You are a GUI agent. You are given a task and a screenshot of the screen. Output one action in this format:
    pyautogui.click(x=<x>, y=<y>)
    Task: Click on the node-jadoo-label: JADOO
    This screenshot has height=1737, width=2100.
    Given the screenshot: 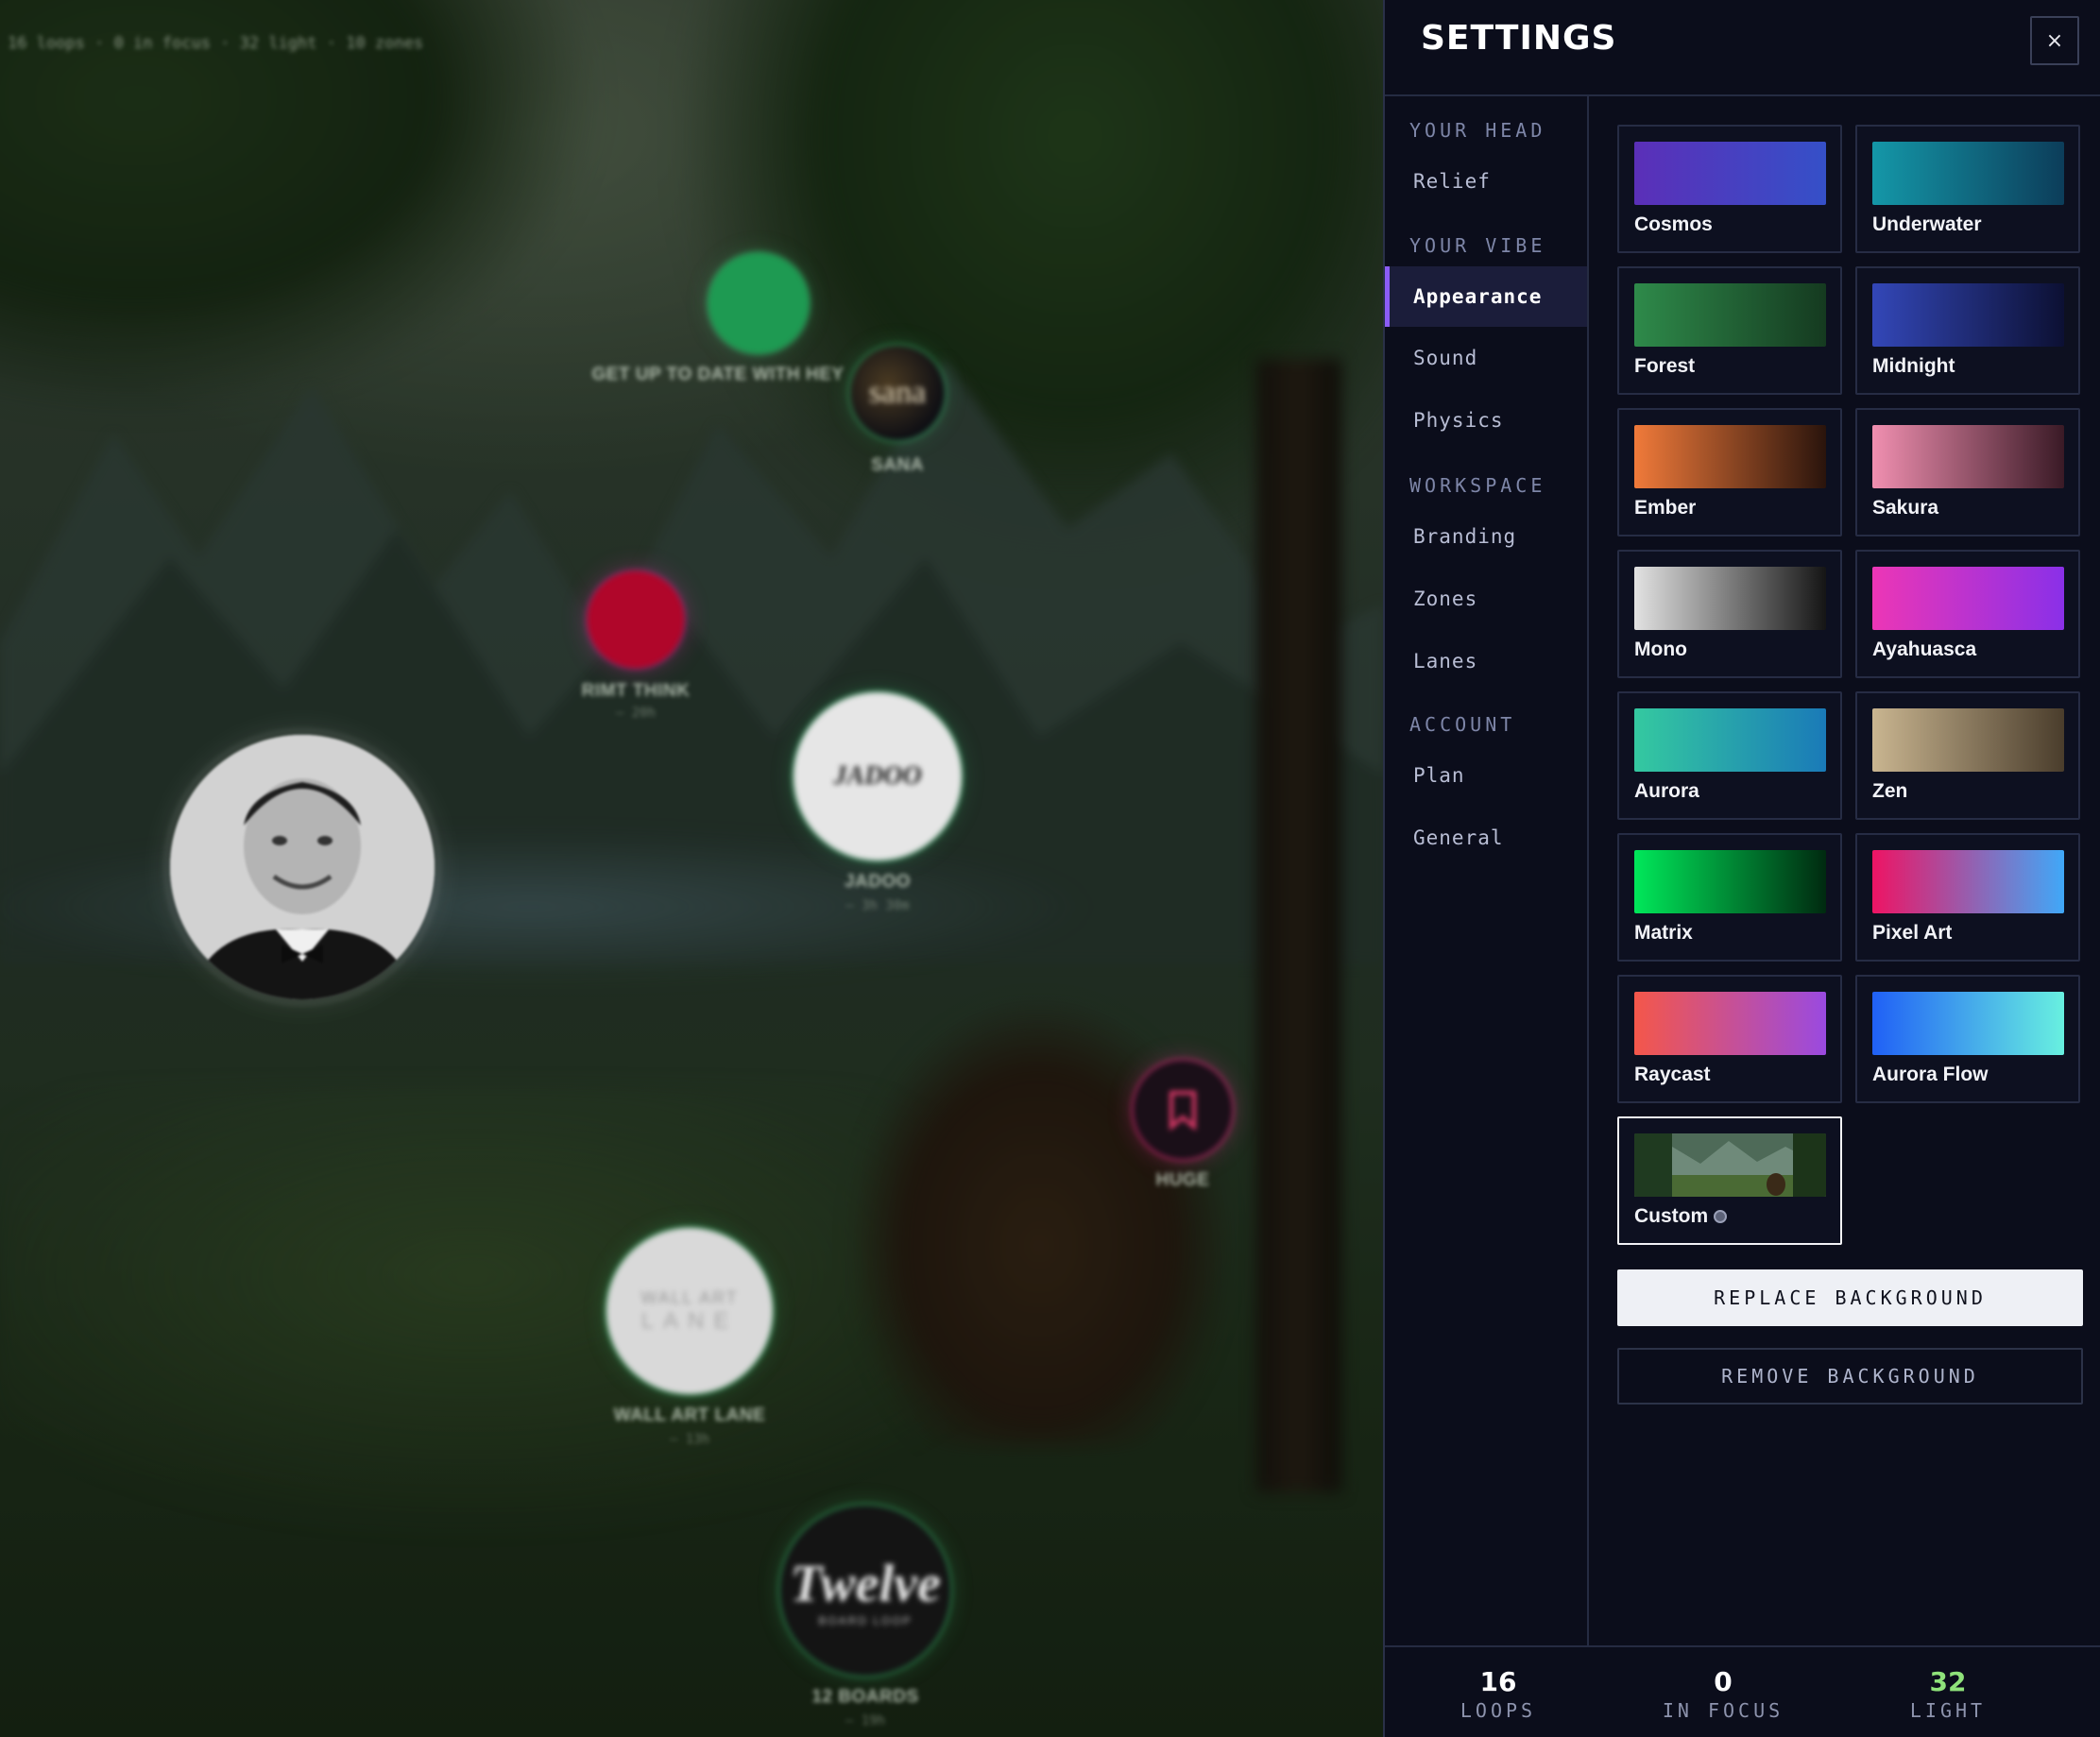 What is the action you would take?
    pyautogui.click(x=878, y=882)
    